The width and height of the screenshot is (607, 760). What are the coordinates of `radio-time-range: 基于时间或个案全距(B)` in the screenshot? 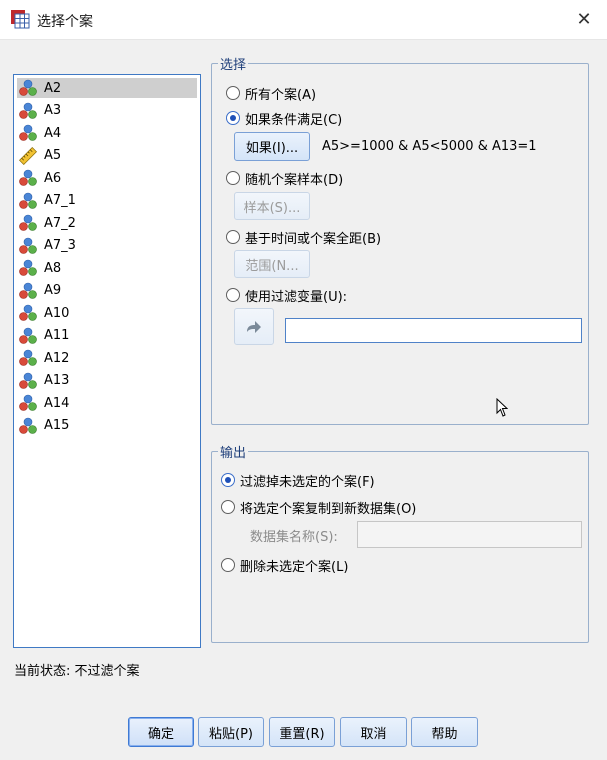 It's located at (303, 237).